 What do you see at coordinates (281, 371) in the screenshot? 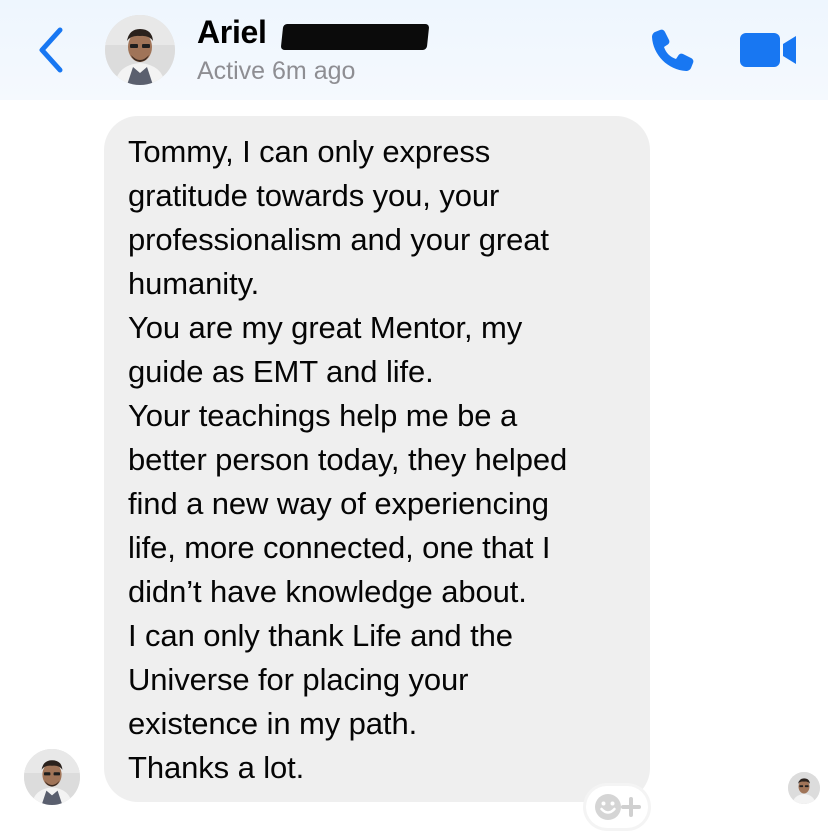
I see `message-line: guide as EMT and life.` at bounding box center [281, 371].